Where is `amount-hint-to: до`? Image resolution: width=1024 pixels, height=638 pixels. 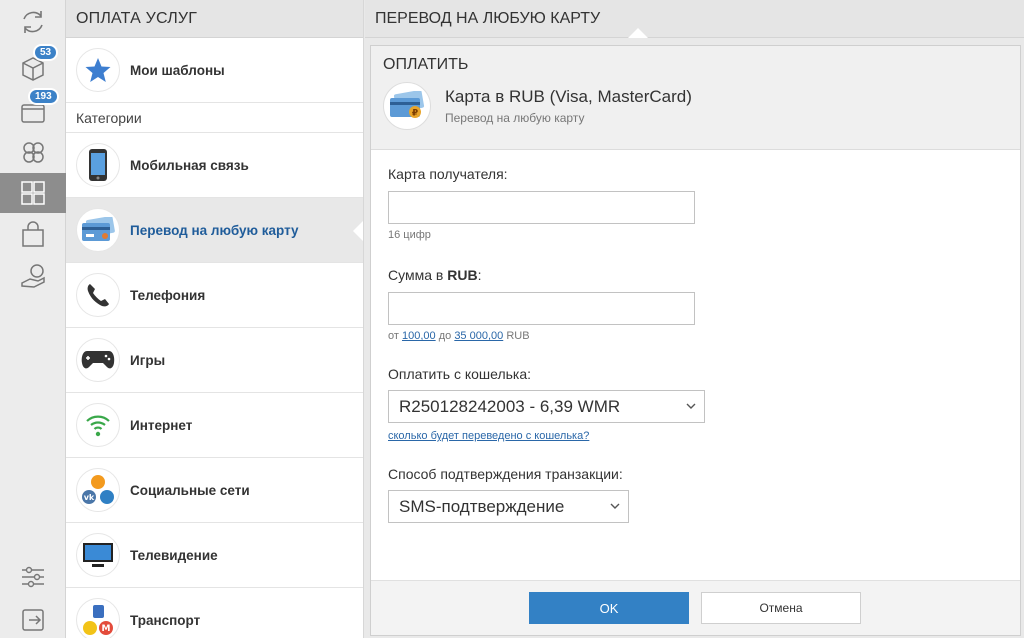 amount-hint-to: до is located at coordinates (445, 336).